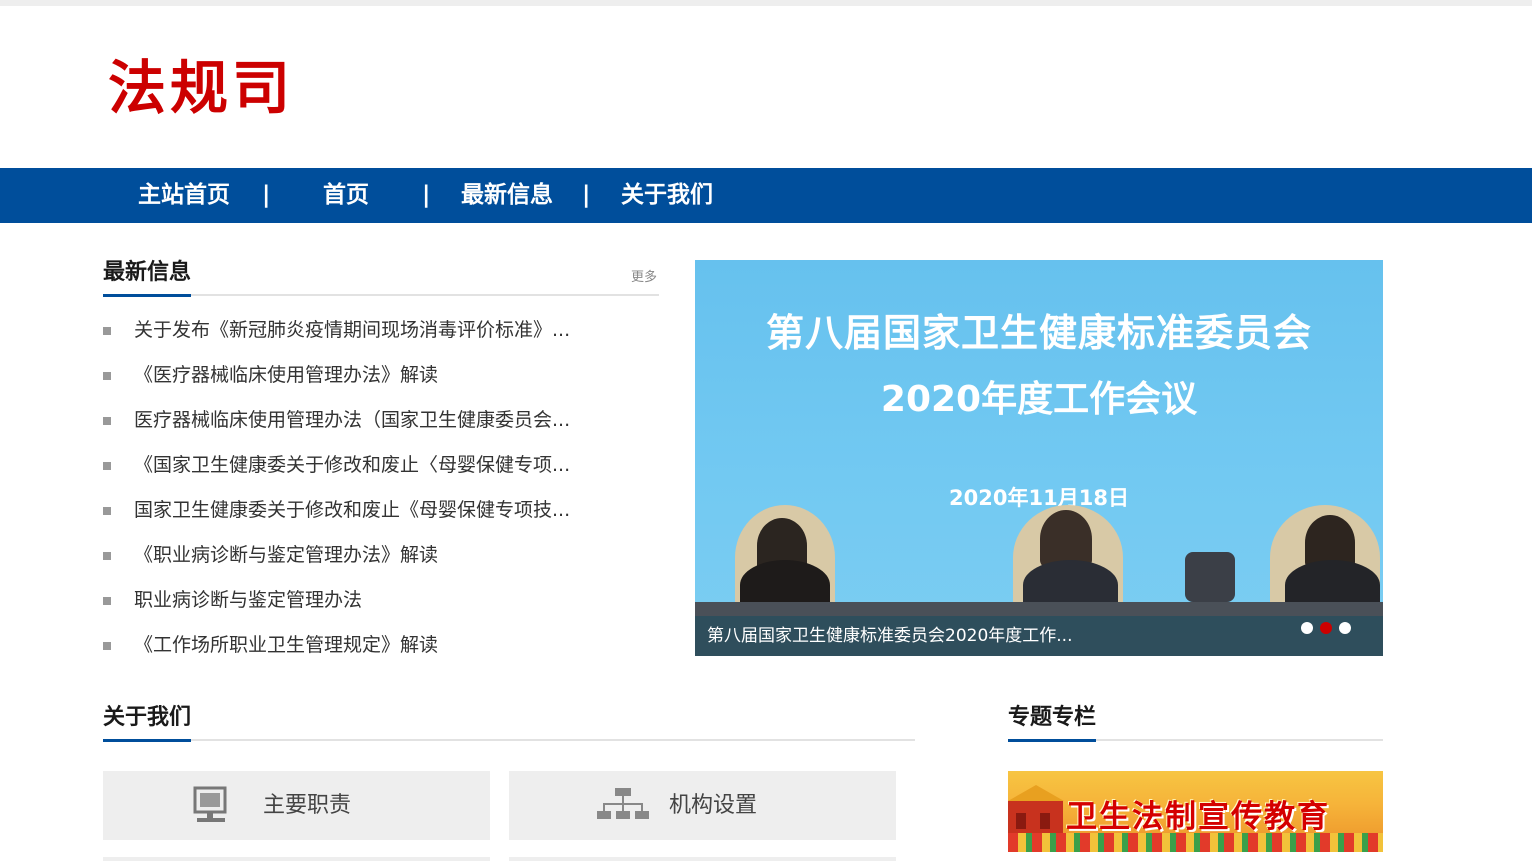  What do you see at coordinates (383, 375) in the screenshot?
I see `news-item: 《医疗器械临床使用管理办法》解读` at bounding box center [383, 375].